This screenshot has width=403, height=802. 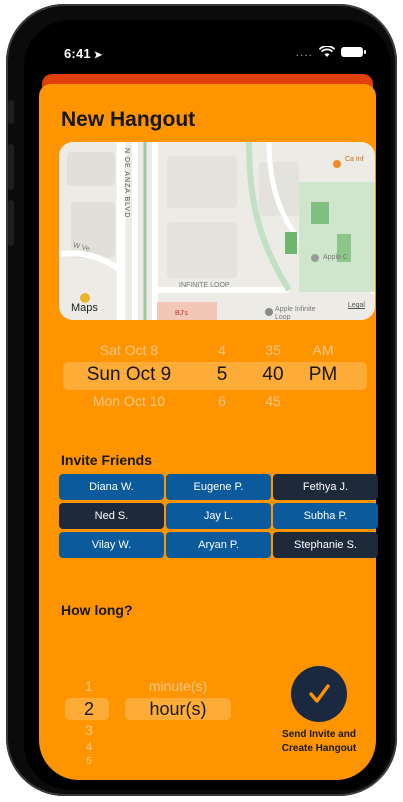 I want to click on picker-ampm-selected: PM, so click(x=323, y=375).